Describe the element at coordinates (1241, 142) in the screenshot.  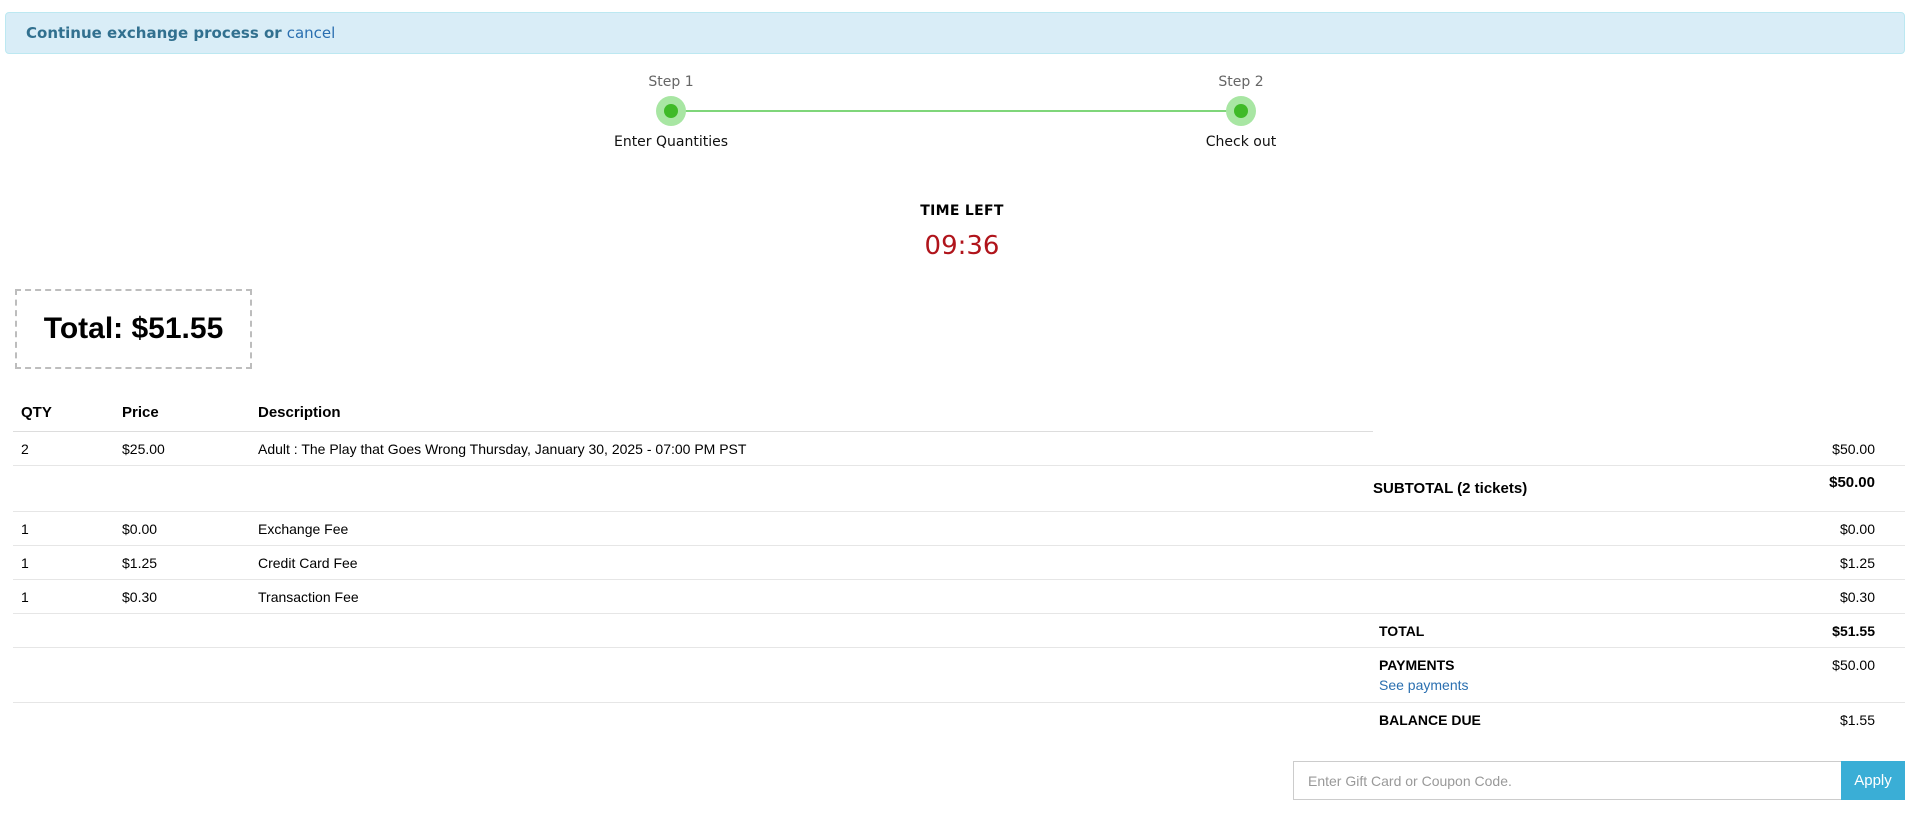
I see `step-label: Check out` at that location.